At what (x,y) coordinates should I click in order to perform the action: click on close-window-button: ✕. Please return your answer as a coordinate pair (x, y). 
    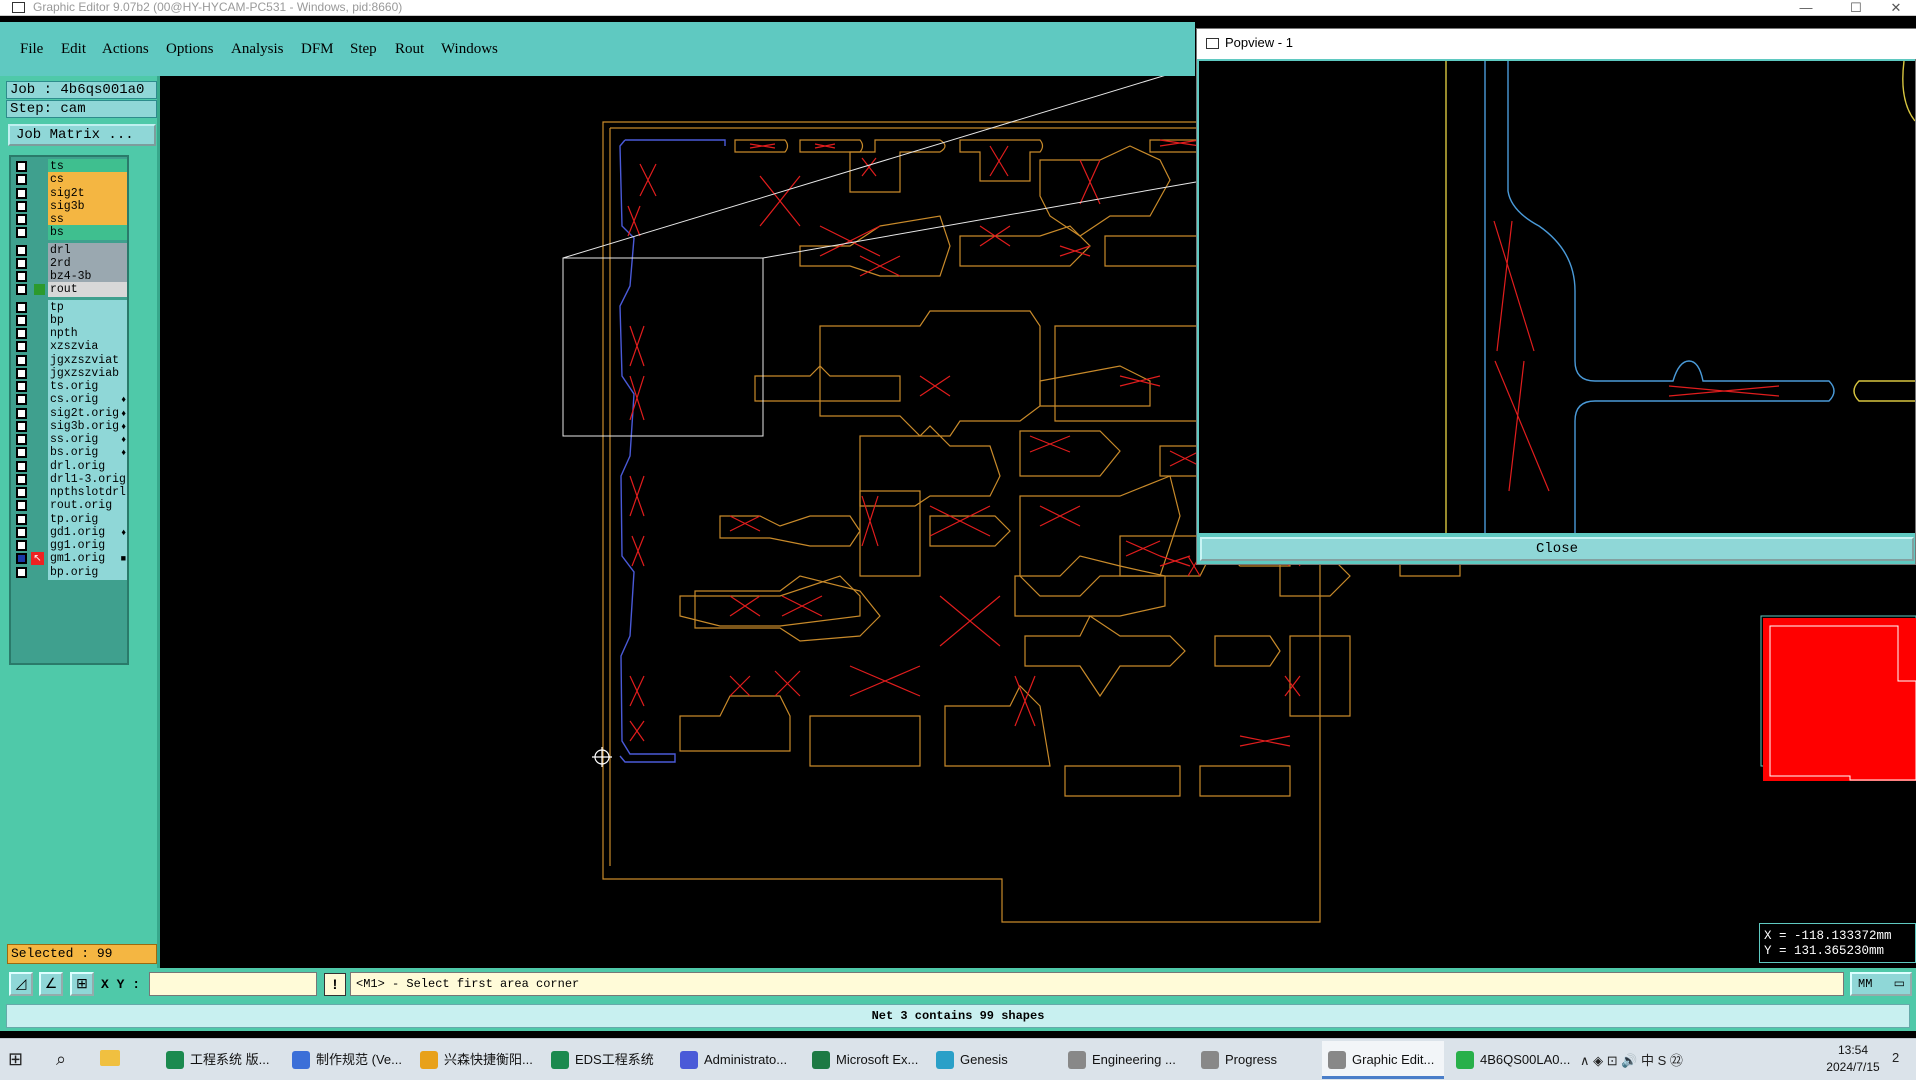
    Looking at the image, I should click on (1896, 7).